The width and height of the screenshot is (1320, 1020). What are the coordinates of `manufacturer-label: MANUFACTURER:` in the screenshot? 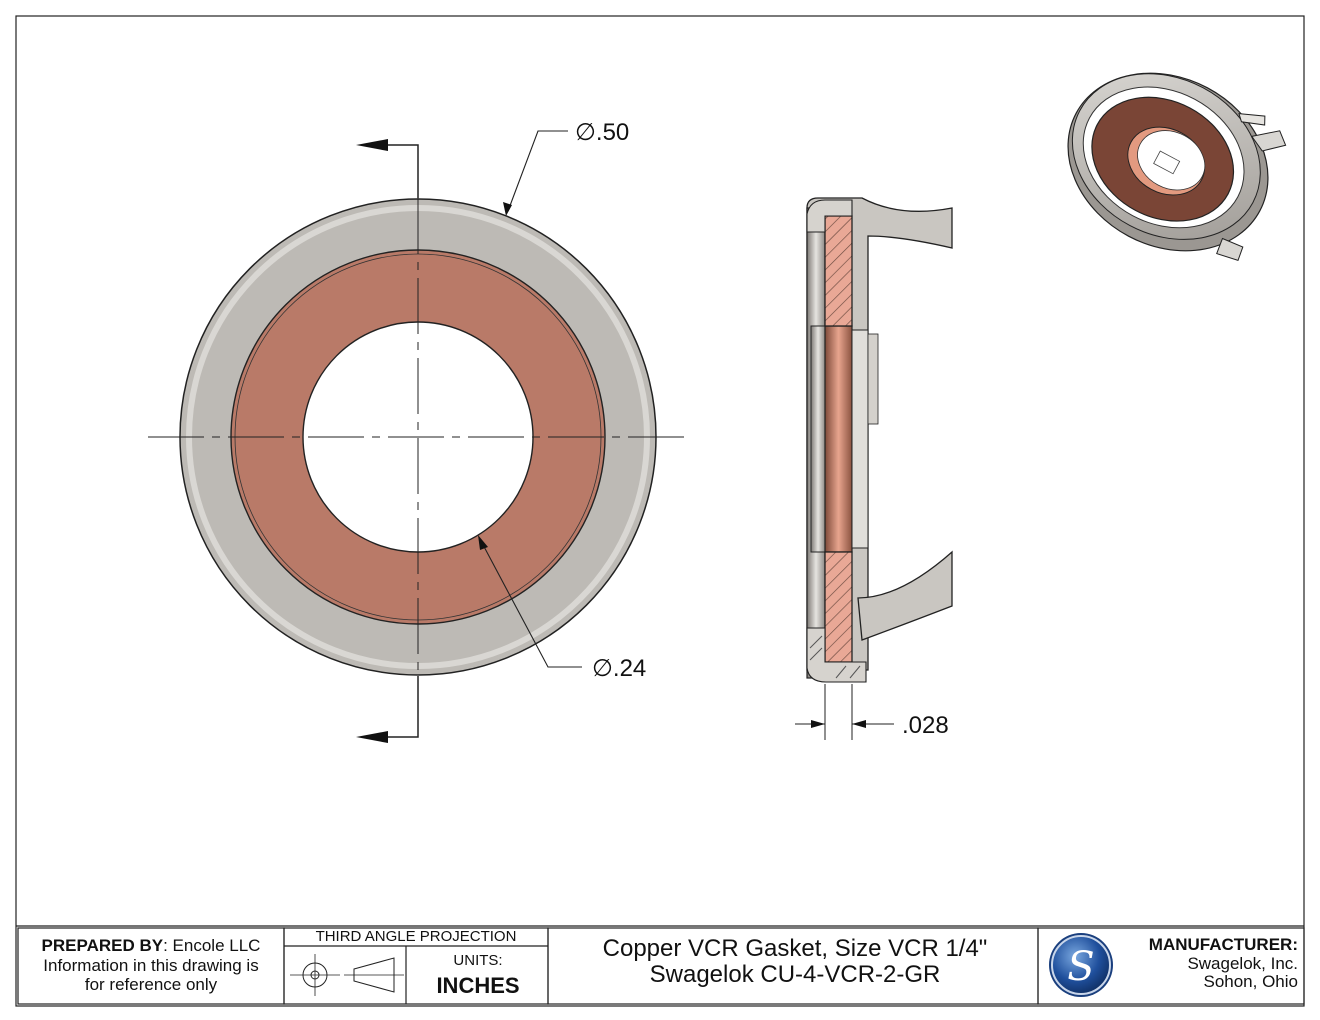 It's located at (1223, 944).